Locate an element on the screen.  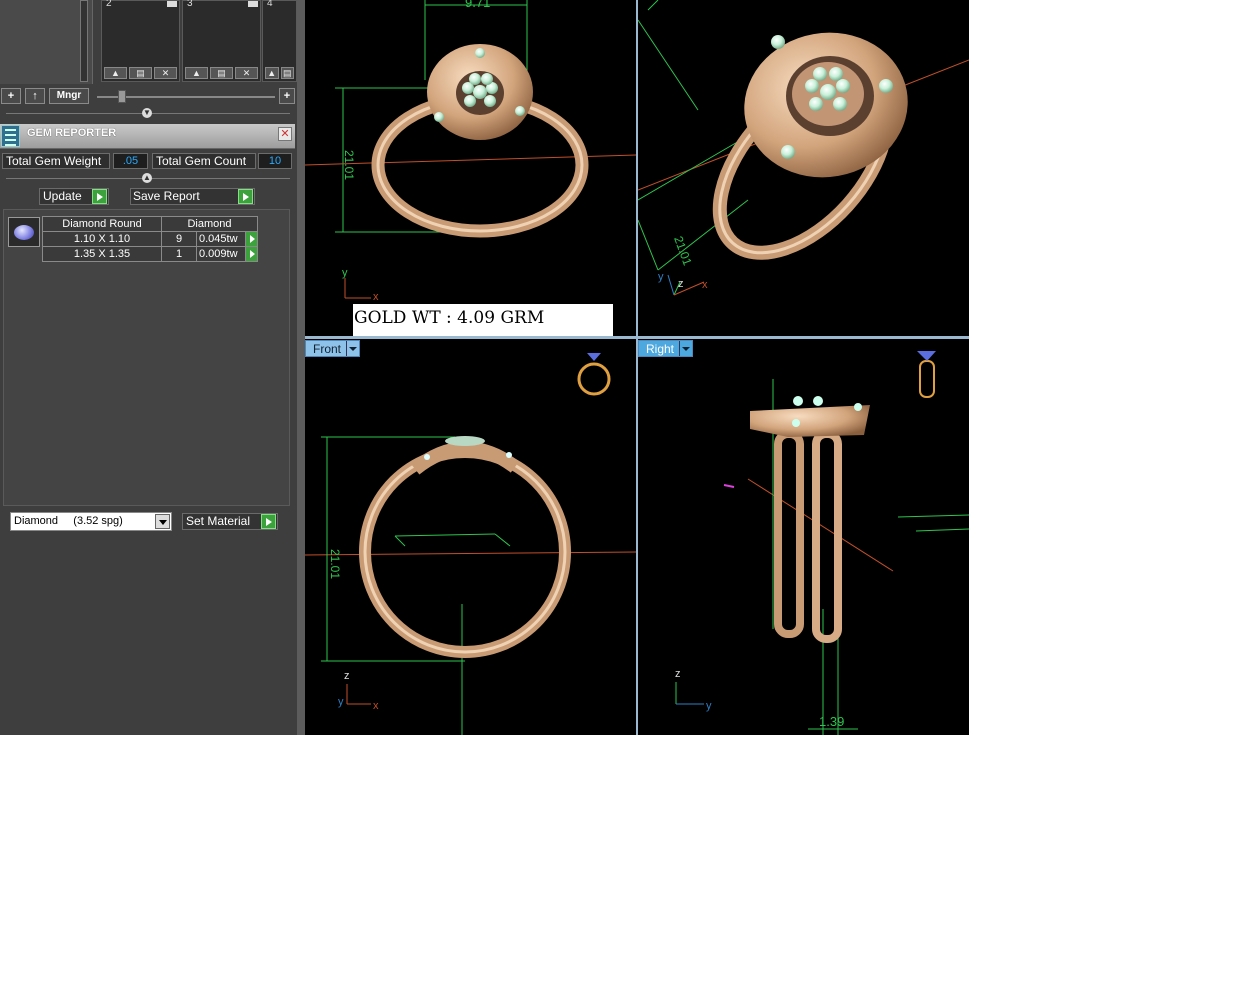
panel-splitter is located at coordinates (301, 367).